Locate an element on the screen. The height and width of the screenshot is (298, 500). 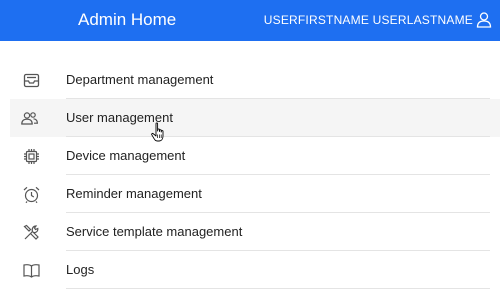
divider is located at coordinates (278, 288).